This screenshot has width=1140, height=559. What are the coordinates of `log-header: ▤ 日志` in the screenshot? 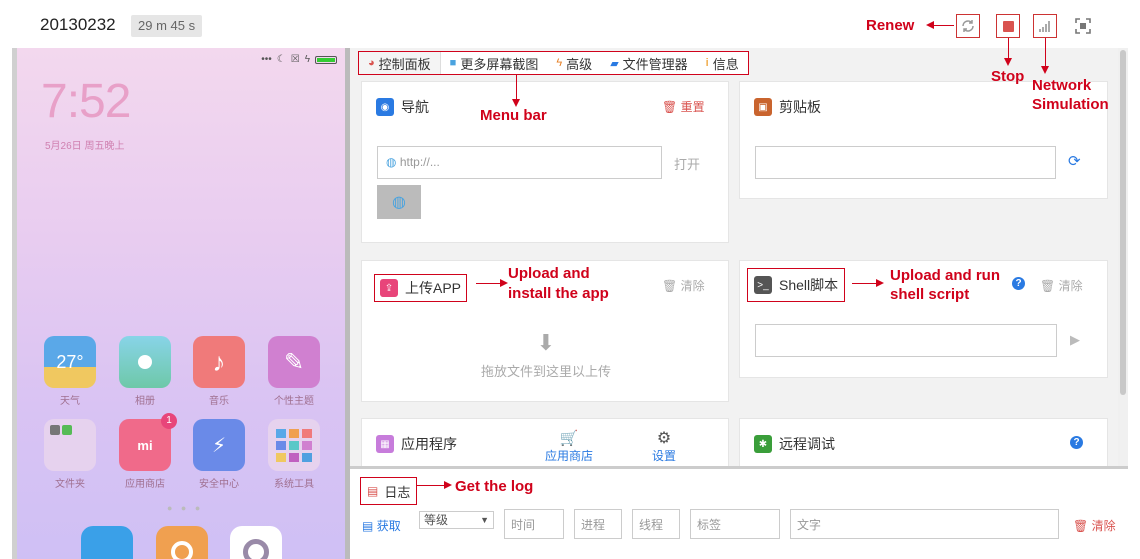 It's located at (389, 491).